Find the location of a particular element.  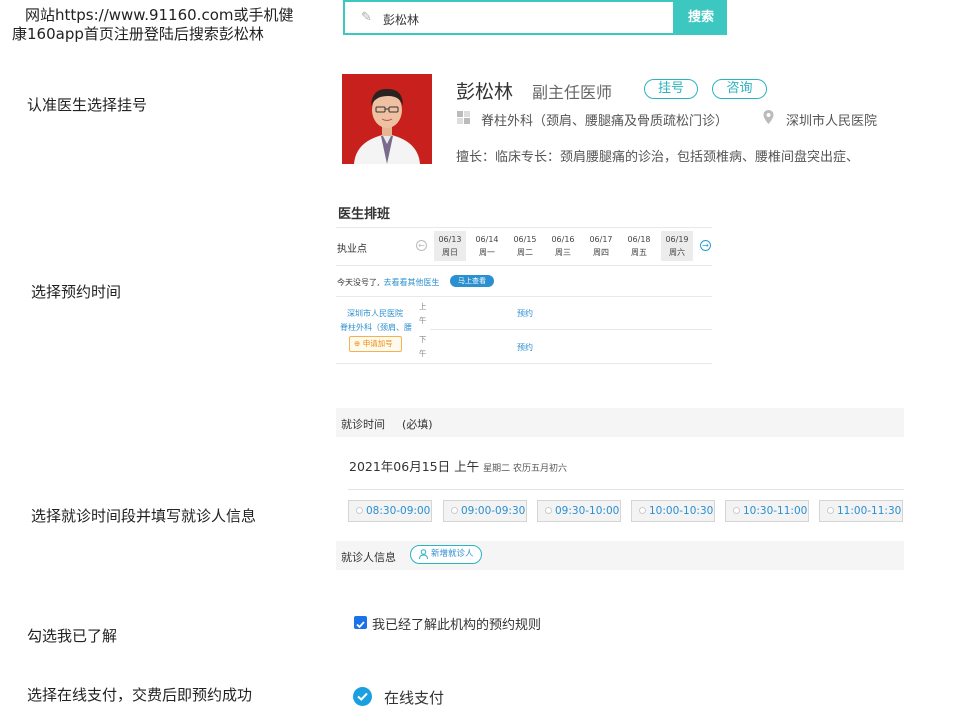

schedule-title: 医生排班 is located at coordinates (364, 214).